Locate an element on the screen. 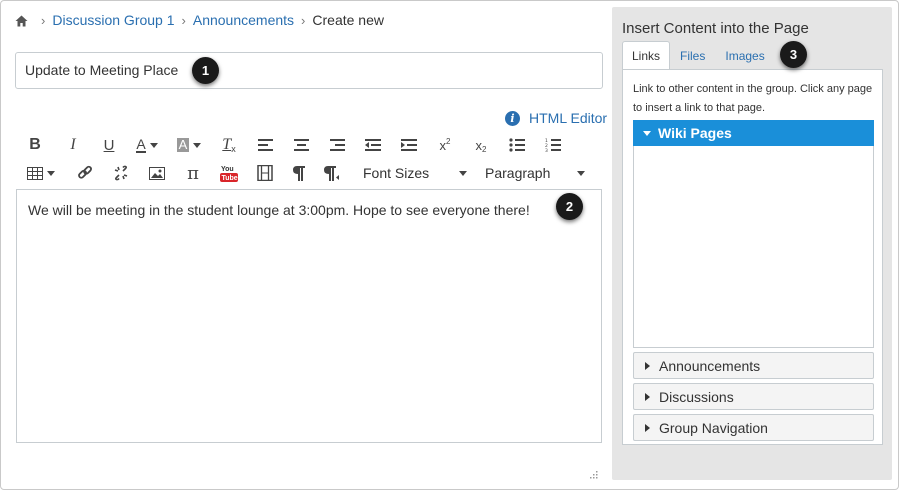  numbered-list-icon: 123 is located at coordinates (553, 145).